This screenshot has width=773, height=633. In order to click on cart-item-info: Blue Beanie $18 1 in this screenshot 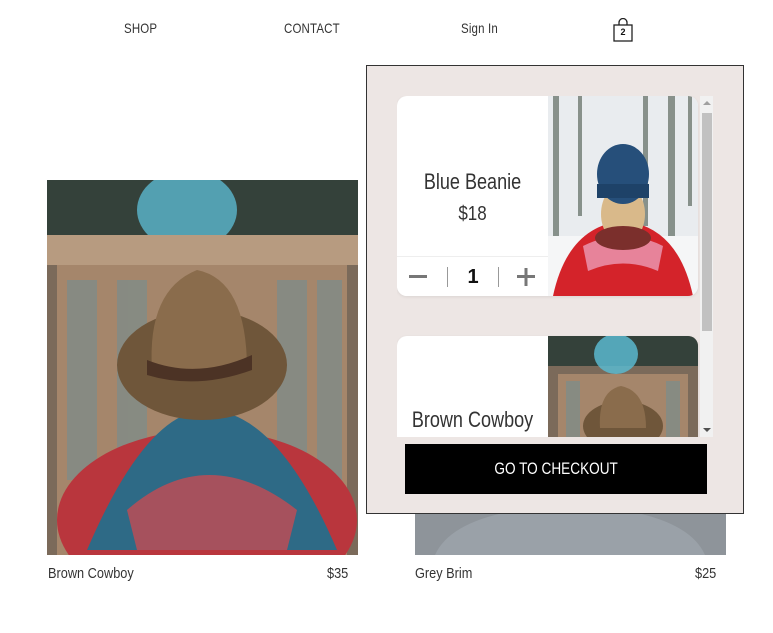, I will do `click(472, 196)`.